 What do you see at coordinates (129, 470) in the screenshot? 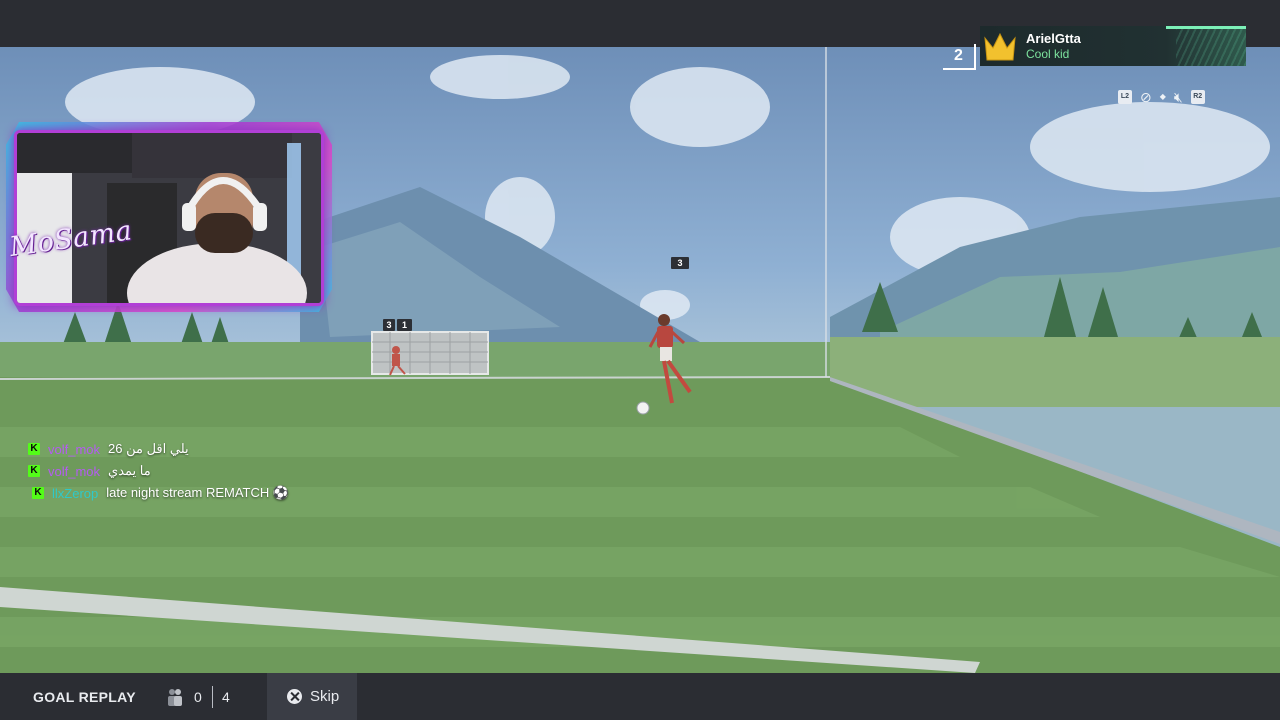
I see `chat-text: ما يمدي` at bounding box center [129, 470].